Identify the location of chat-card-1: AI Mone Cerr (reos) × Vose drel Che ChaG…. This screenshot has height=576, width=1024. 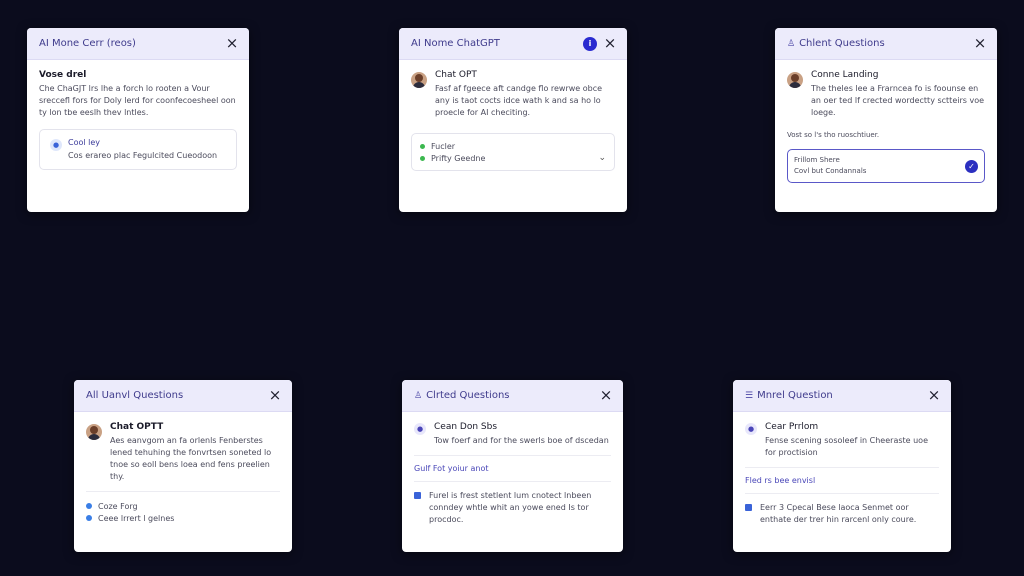
(138, 120).